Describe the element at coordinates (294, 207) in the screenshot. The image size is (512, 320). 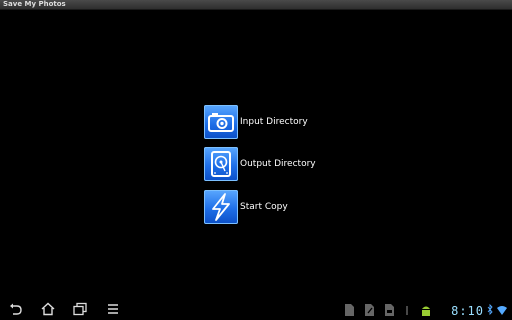
I see `start-copy-button: Start Copy` at that location.